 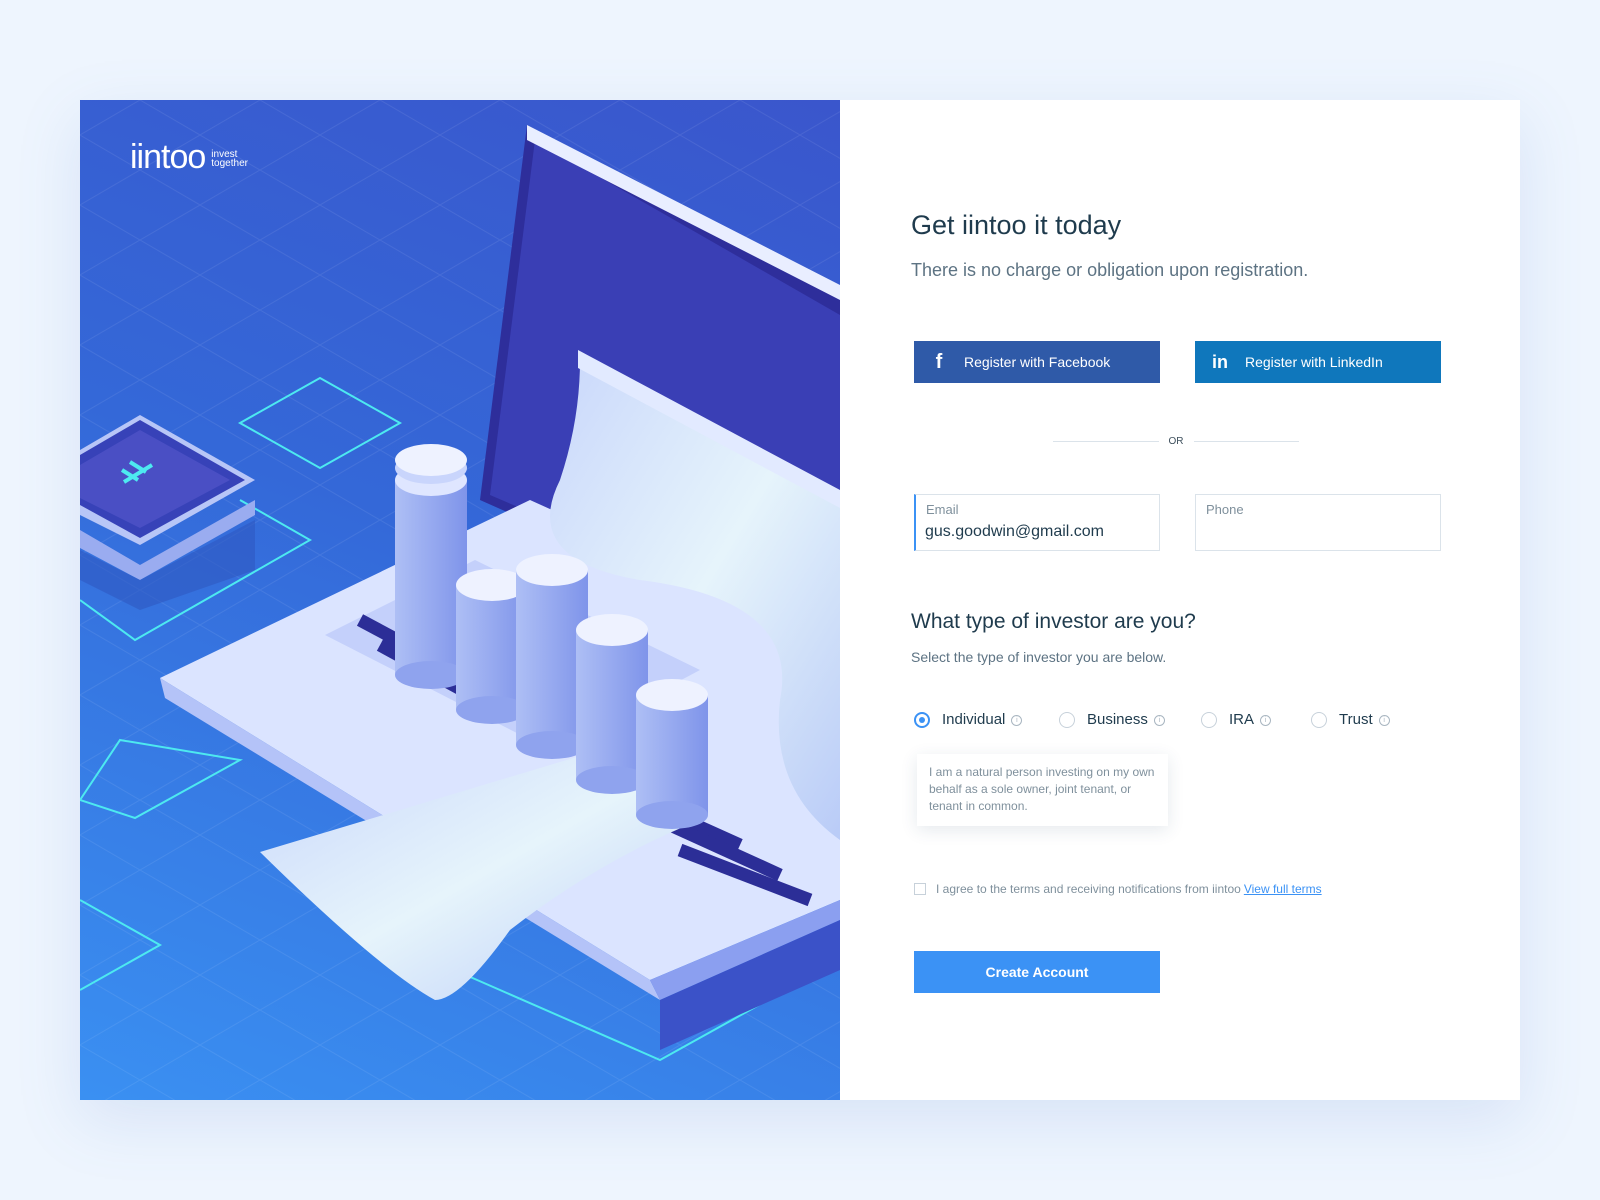 I want to click on investor-type-title: What type of investor are you?, so click(x=1053, y=621).